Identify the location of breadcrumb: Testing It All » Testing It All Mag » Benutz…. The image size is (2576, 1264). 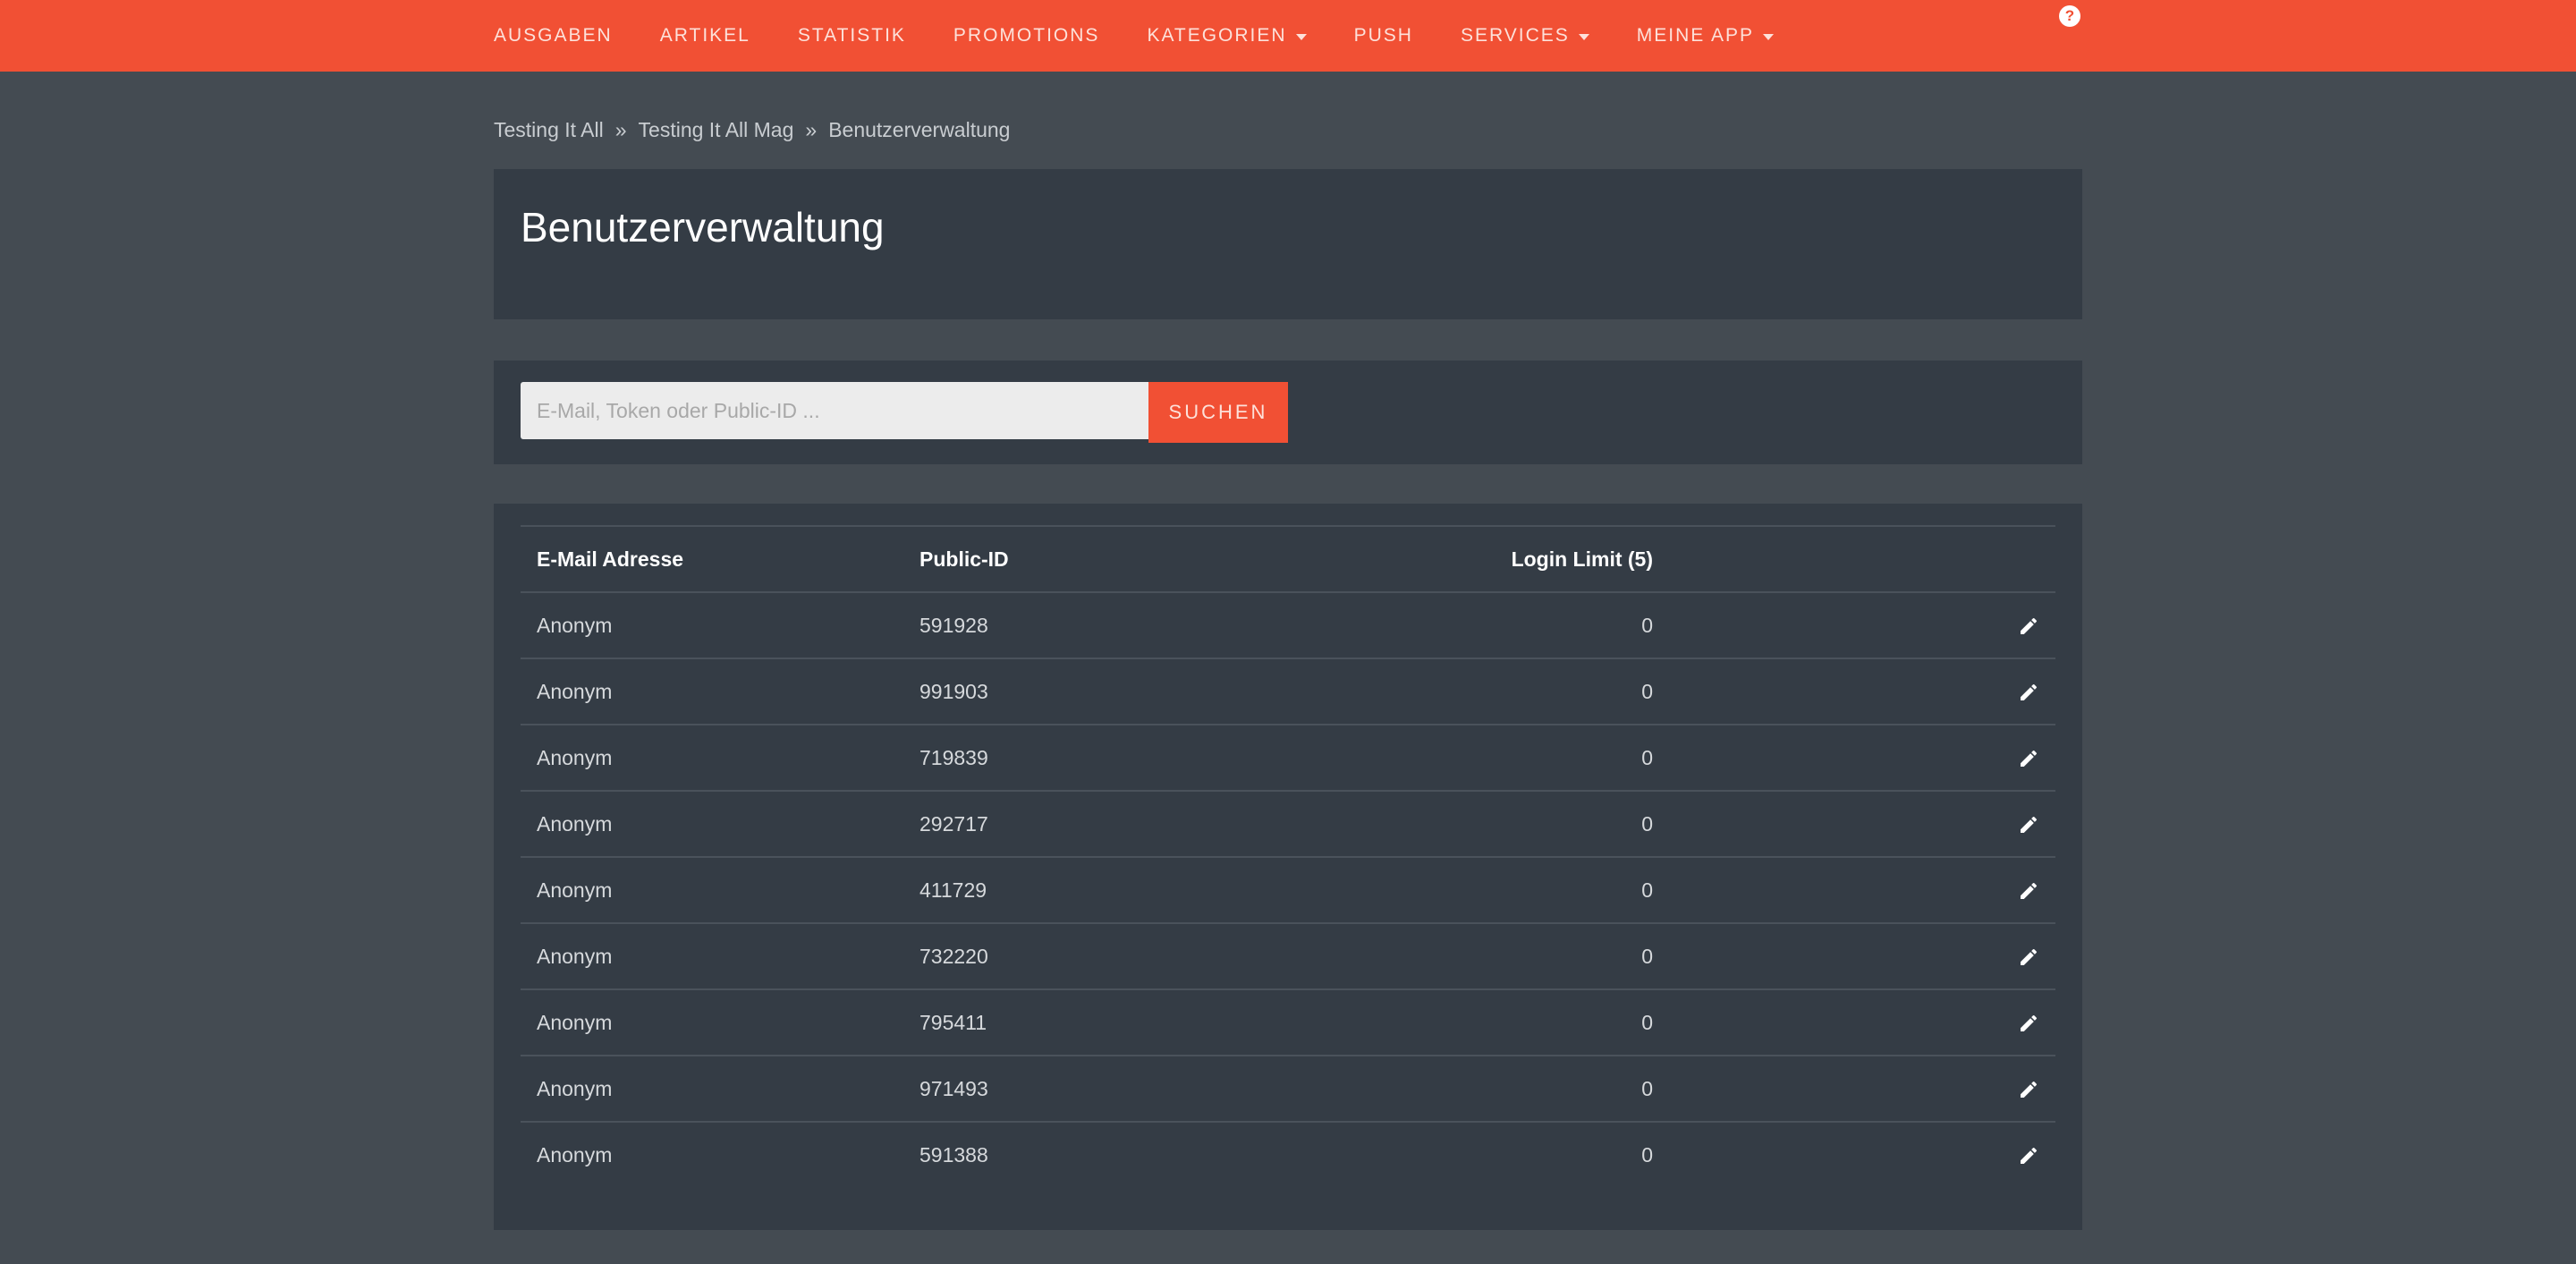
(752, 130).